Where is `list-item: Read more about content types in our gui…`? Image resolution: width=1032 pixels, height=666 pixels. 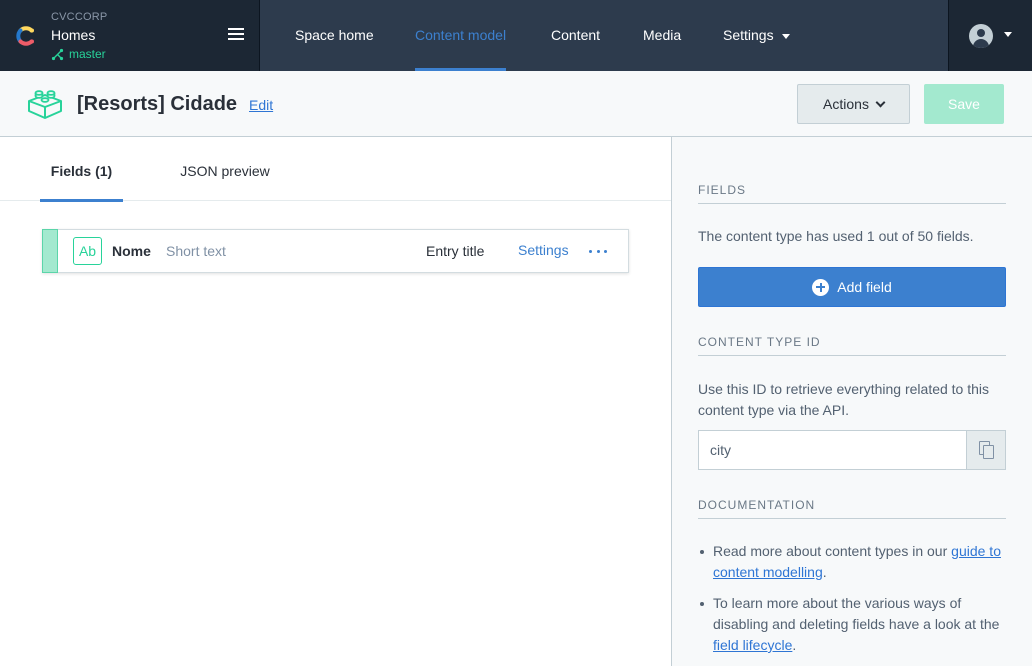 list-item: Read more about content types in our gui… is located at coordinates (852, 562).